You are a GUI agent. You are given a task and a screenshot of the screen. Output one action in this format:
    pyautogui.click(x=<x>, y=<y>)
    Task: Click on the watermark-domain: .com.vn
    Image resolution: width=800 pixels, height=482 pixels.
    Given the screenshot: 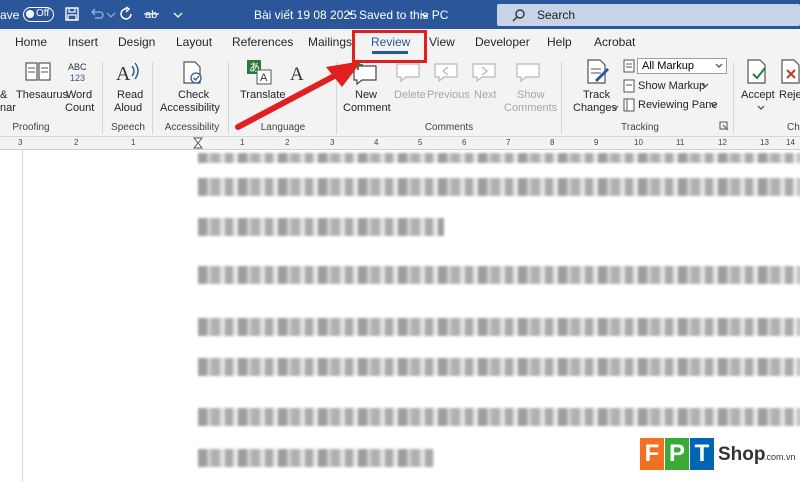 What is the action you would take?
    pyautogui.click(x=780, y=457)
    